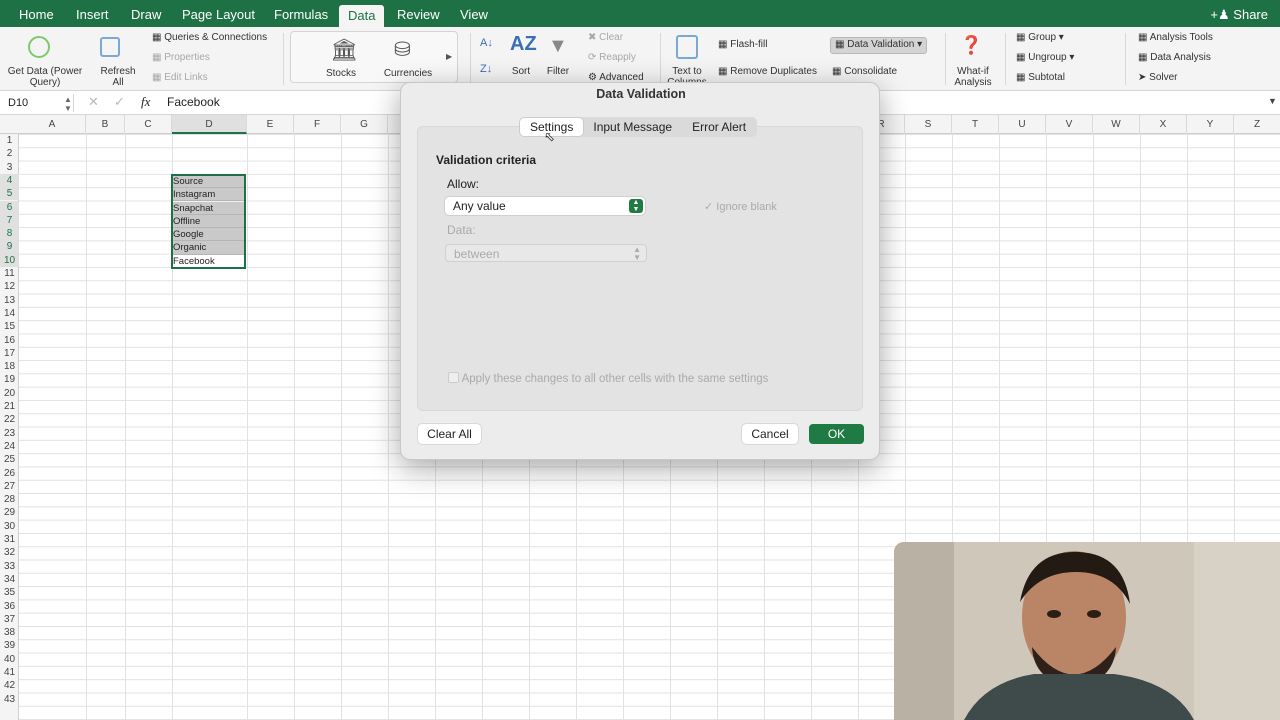 This screenshot has width=1280, height=720. I want to click on row-header-32: 32, so click(9, 552).